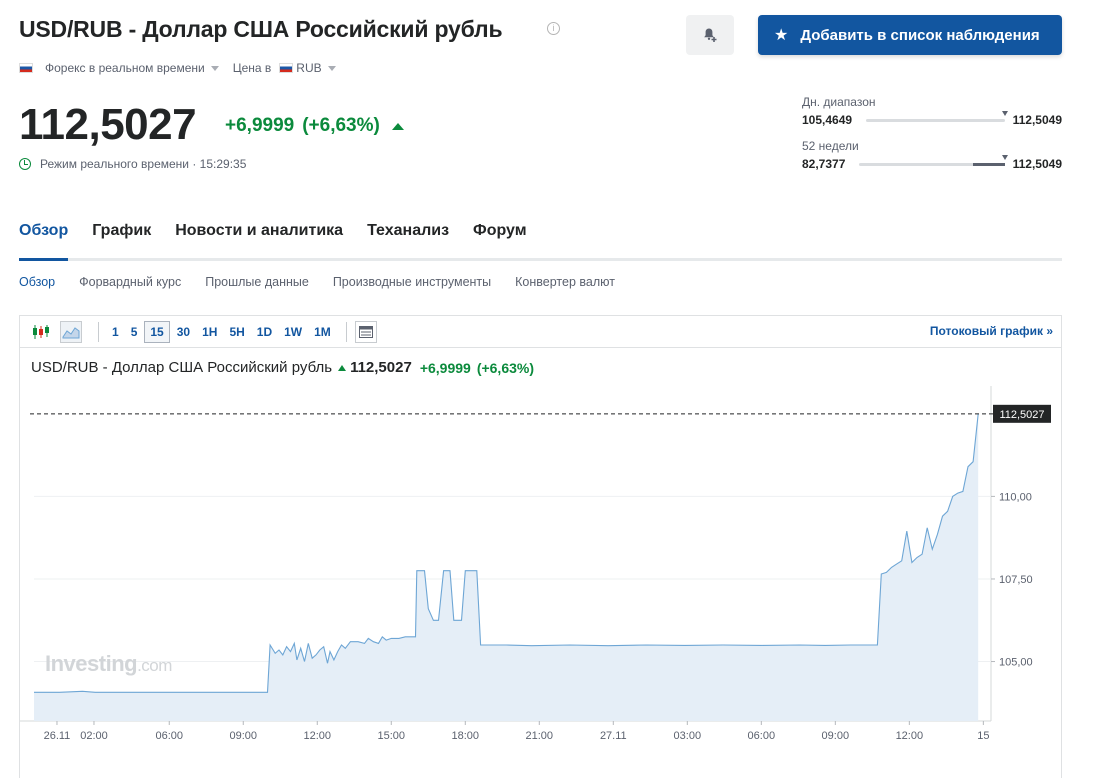 Image resolution: width=1094 pixels, height=778 pixels. I want to click on tab-news: Новости и аналитика, so click(259, 240).